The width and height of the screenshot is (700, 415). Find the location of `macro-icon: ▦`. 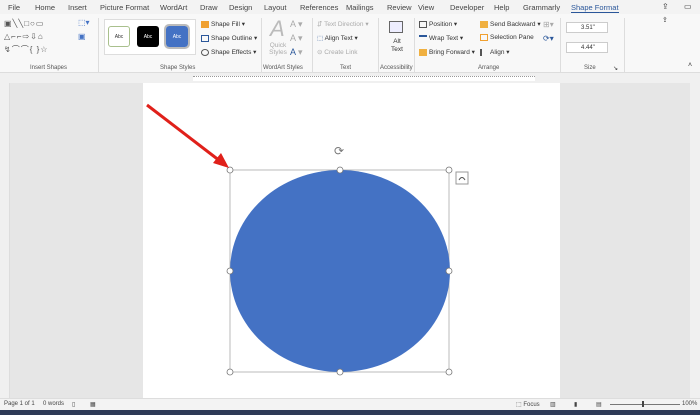

macro-icon: ▦ is located at coordinates (93, 404).